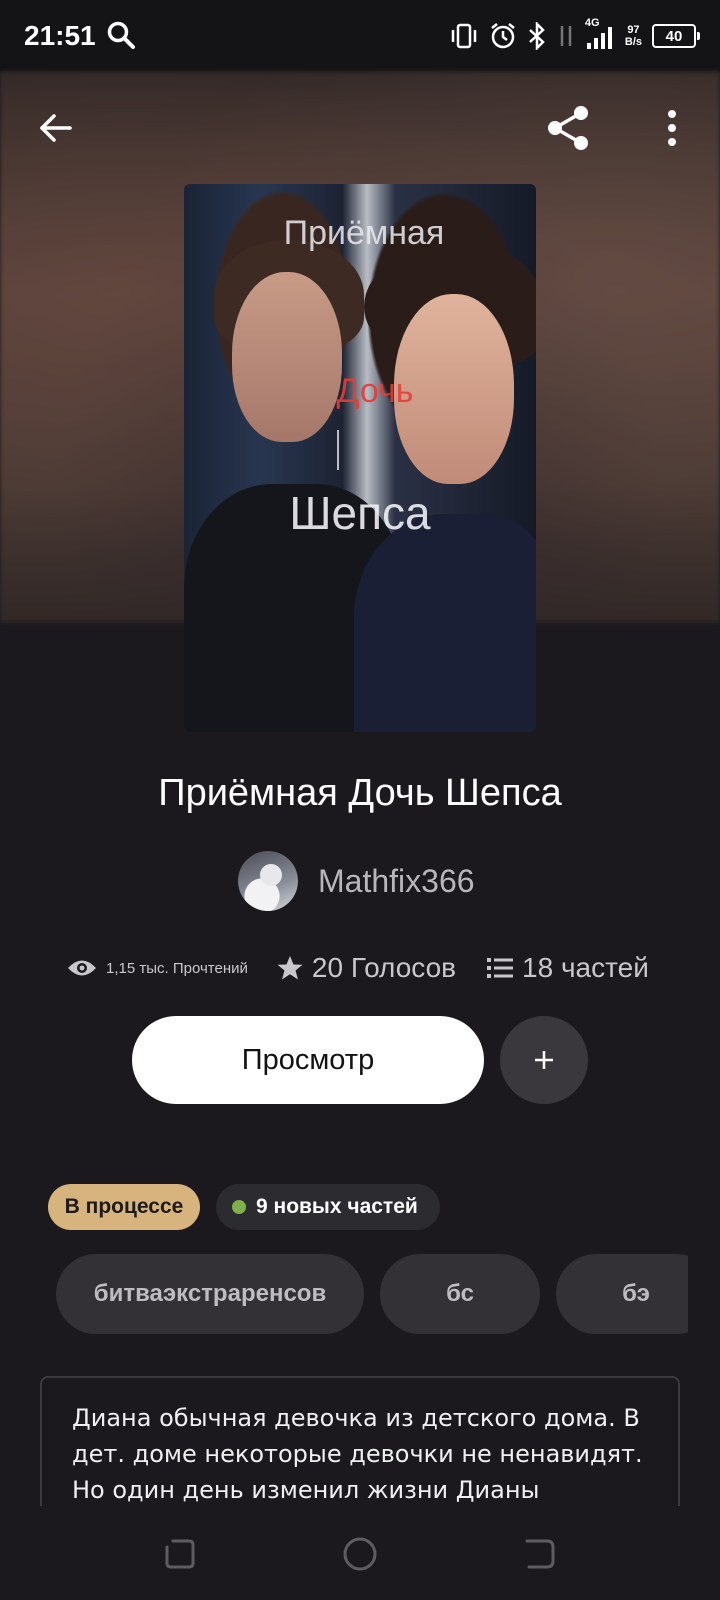  Describe the element at coordinates (121, 35) in the screenshot. I see `search-icon` at that location.